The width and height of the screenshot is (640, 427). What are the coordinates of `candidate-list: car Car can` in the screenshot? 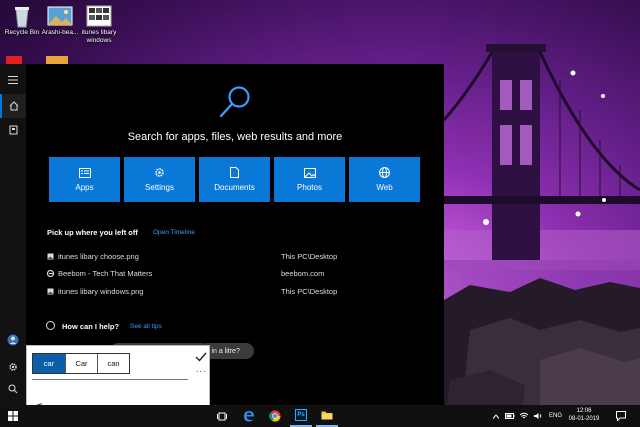 It's located at (81, 363).